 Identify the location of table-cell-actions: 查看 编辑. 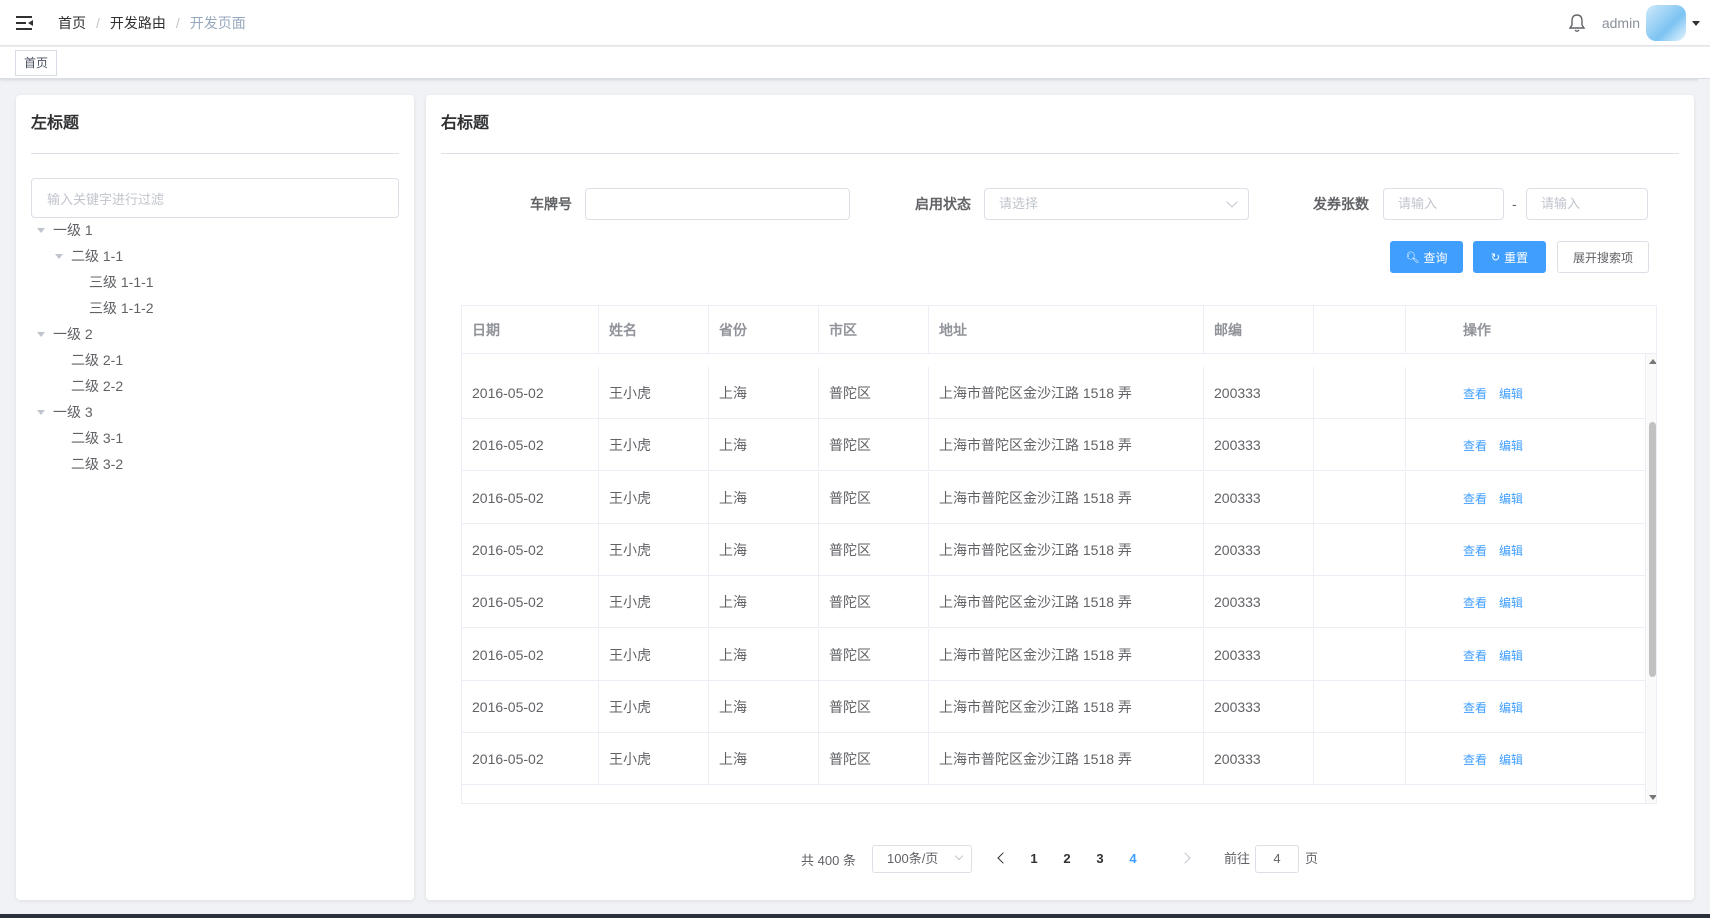
(1549, 550).